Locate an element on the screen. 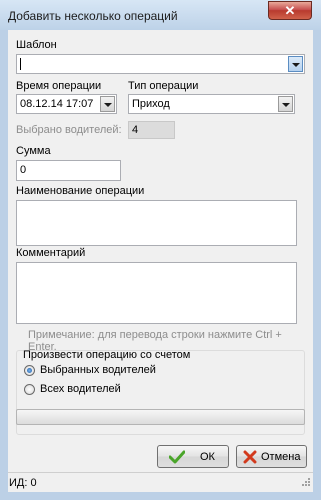 This screenshot has width=321, height=500. cancel-button-label: Отмена is located at coordinates (281, 457).